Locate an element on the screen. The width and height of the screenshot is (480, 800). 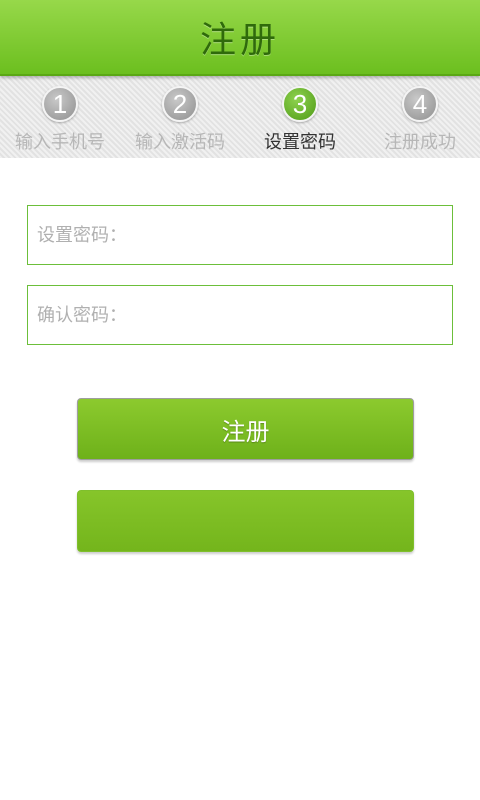
password-input is located at coordinates (240, 235).